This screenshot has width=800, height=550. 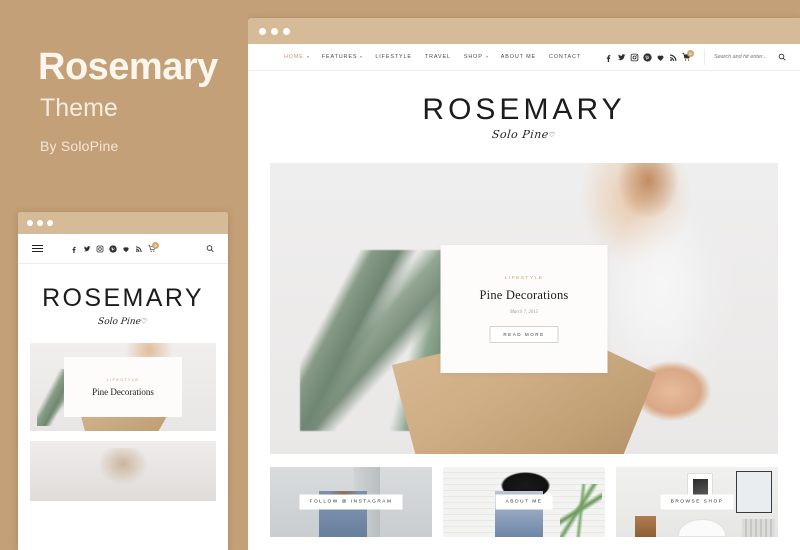 I want to click on promo-subtitle: Theme, so click(x=79, y=108).